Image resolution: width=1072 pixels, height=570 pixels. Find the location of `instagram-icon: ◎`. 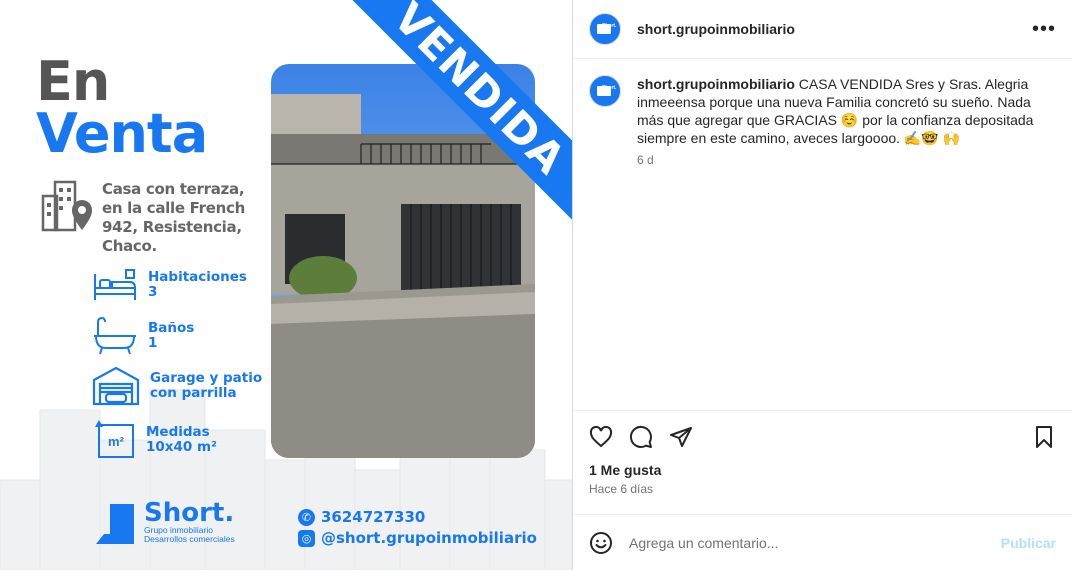

instagram-icon: ◎ is located at coordinates (306, 538).